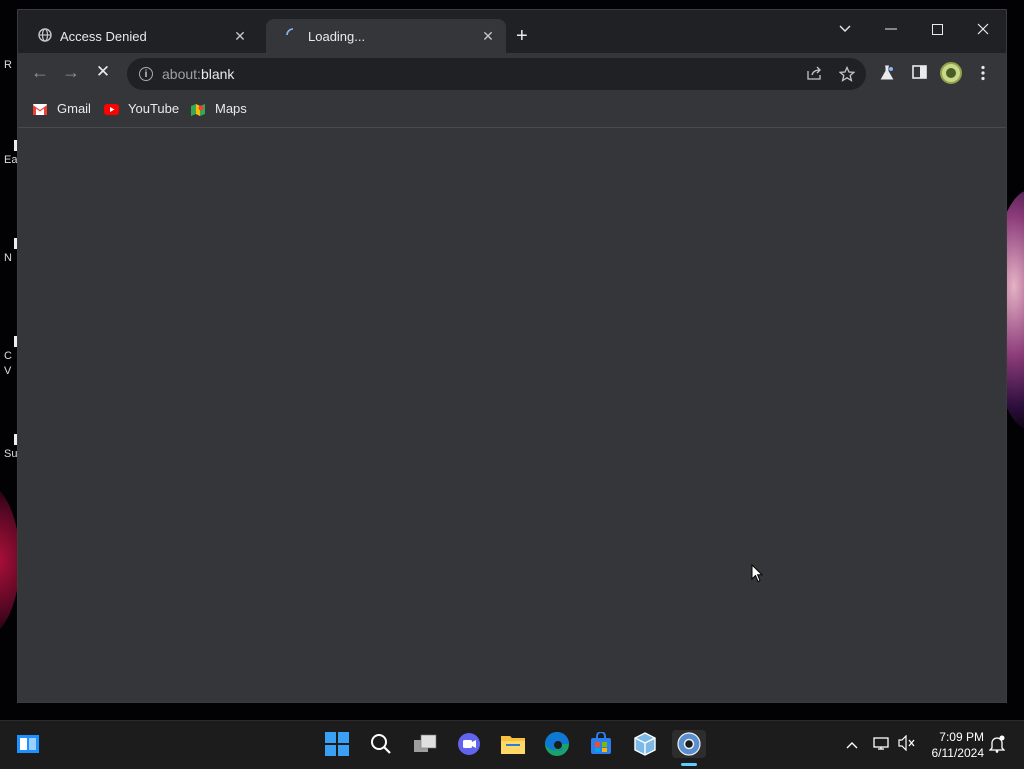 The height and width of the screenshot is (769, 1024). Describe the element at coordinates (951, 745) in the screenshot. I see `system-clock: 7:09 PM 6/11/2024` at that location.